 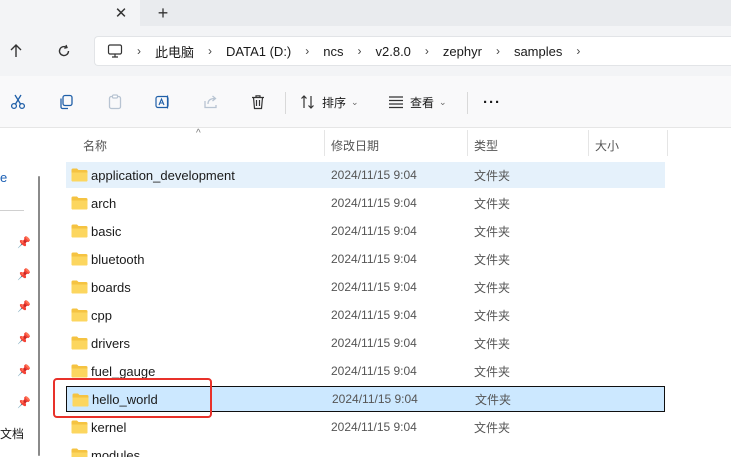 What do you see at coordinates (486, 145) in the screenshot?
I see `column-header-type: 类型` at bounding box center [486, 145].